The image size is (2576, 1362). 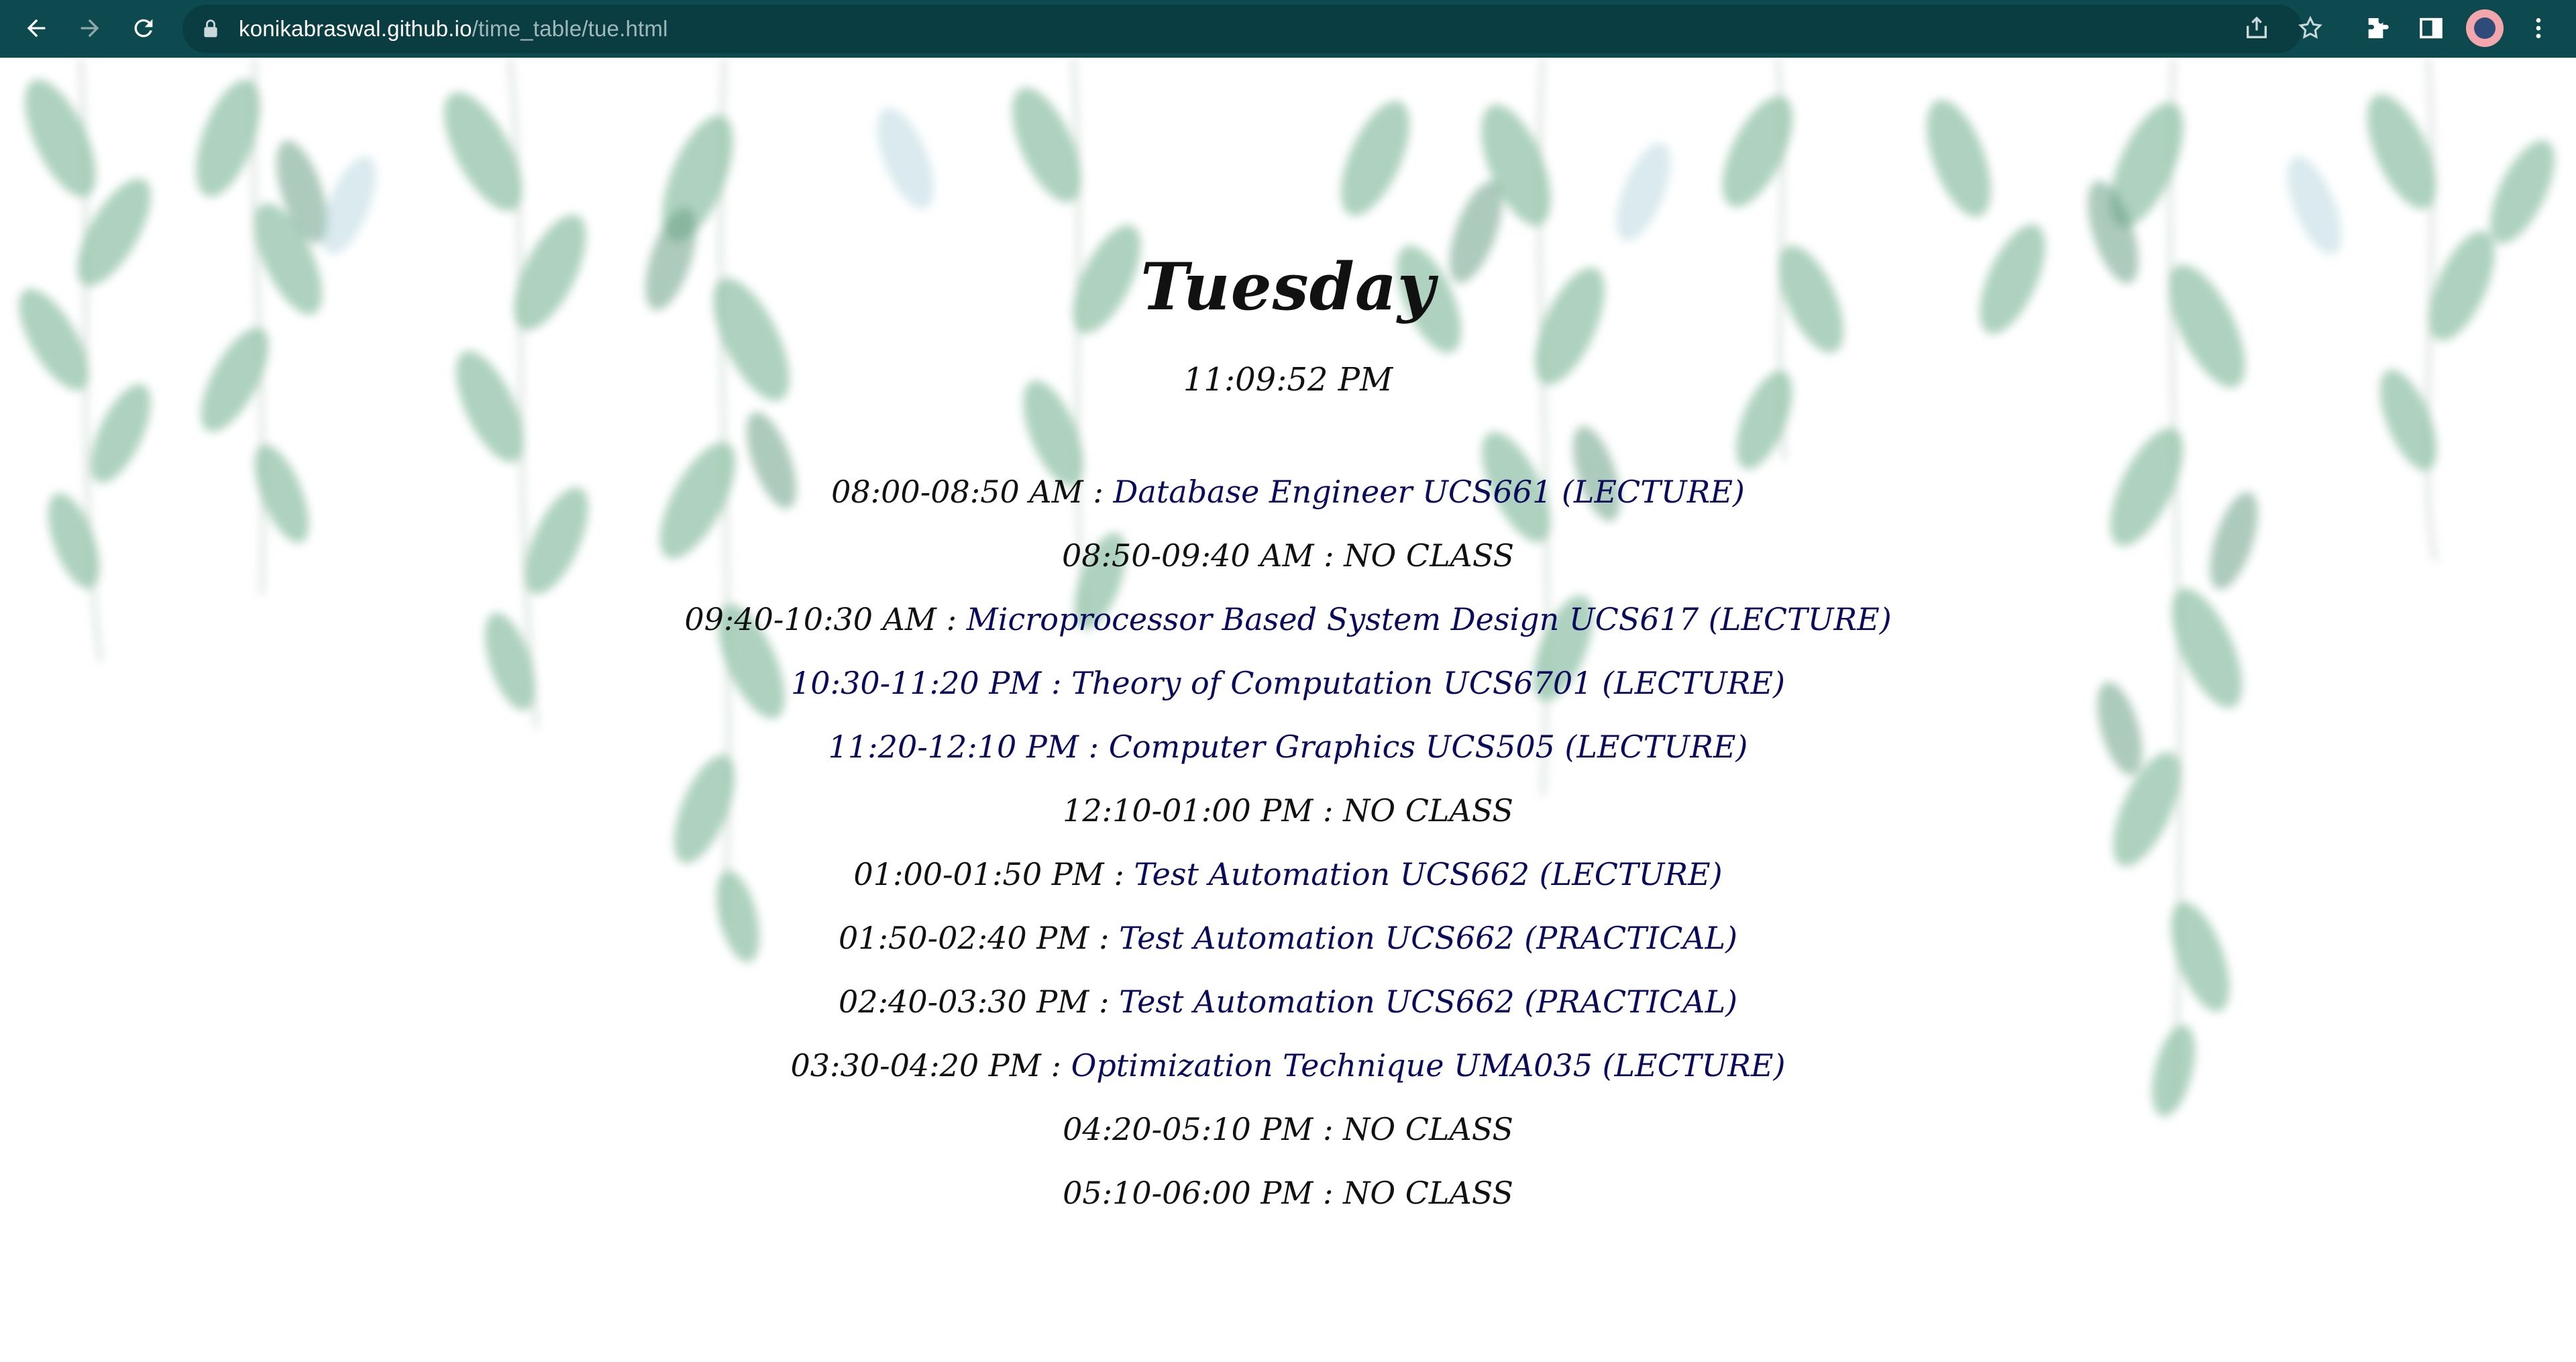 What do you see at coordinates (979, 938) in the screenshot?
I see `slot-time: 01:50-02:40 PM :` at bounding box center [979, 938].